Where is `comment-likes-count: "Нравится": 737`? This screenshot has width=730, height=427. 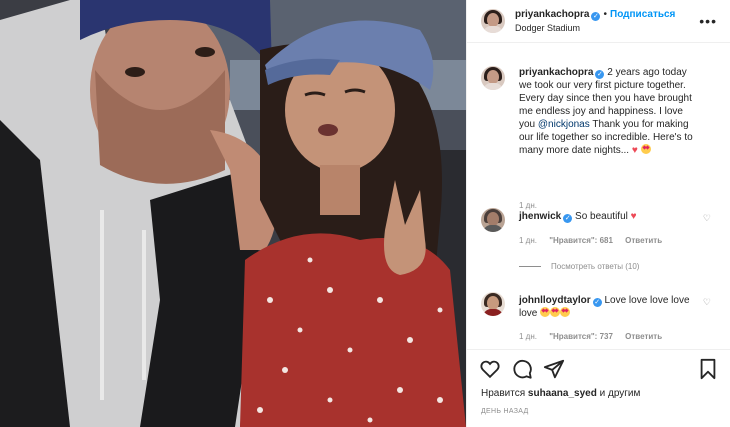
comment-likes-count: "Нравится": 737 is located at coordinates (581, 336).